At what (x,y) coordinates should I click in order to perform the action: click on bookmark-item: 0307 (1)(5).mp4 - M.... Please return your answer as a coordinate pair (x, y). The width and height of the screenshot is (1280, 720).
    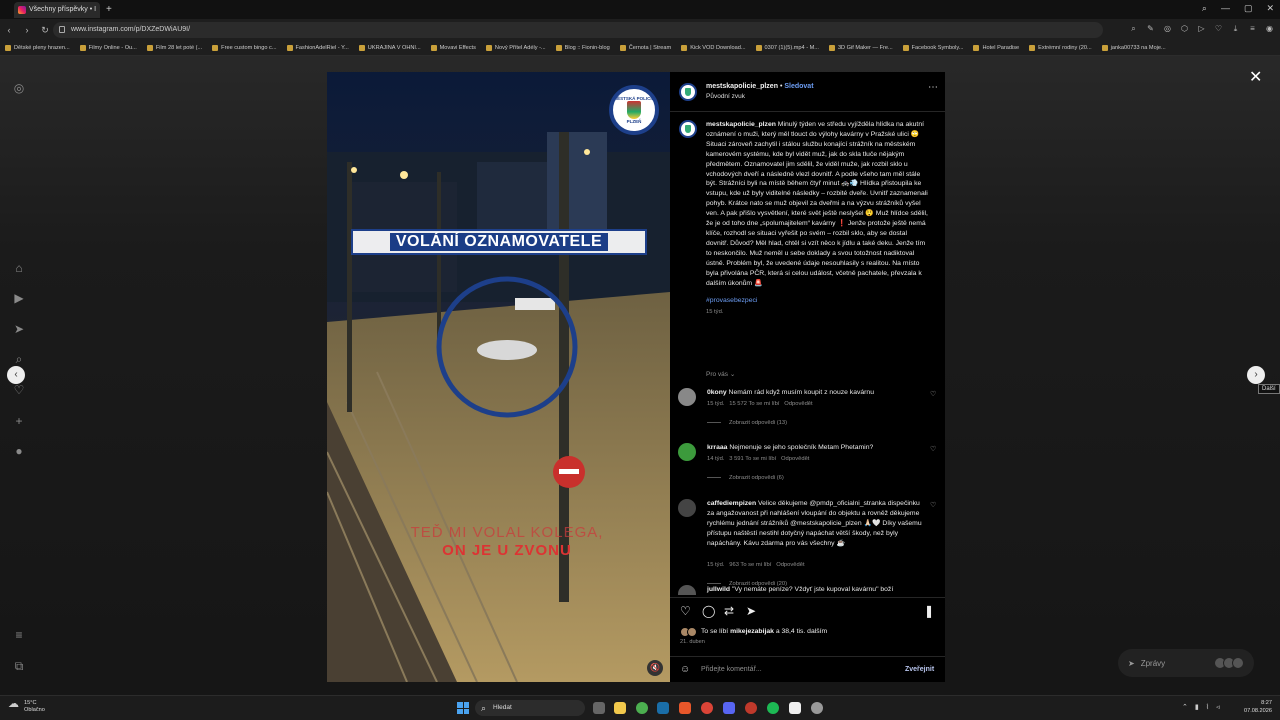
    Looking at the image, I should click on (787, 48).